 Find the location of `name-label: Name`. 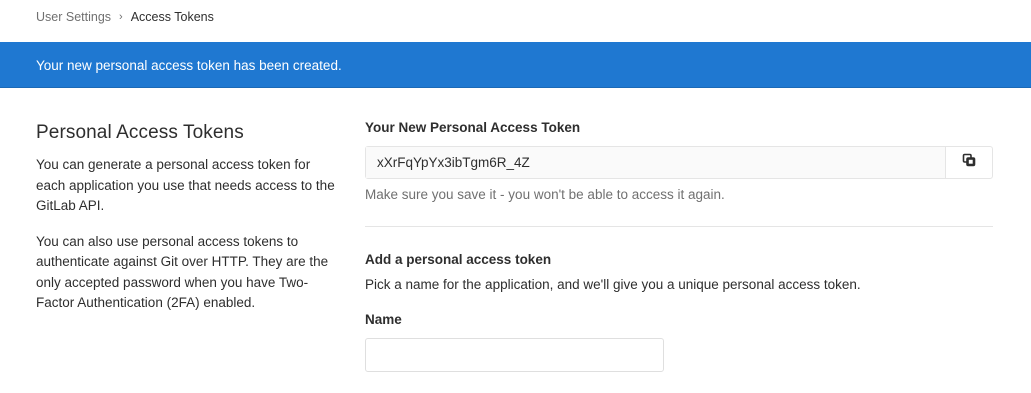

name-label: Name is located at coordinates (383, 319).